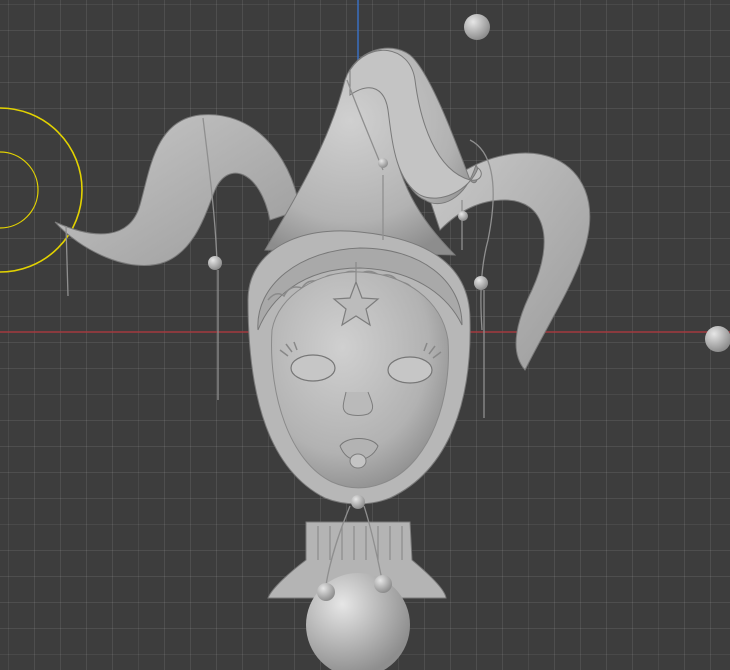  What do you see at coordinates (358, 403) in the screenshot?
I see `nose` at bounding box center [358, 403].